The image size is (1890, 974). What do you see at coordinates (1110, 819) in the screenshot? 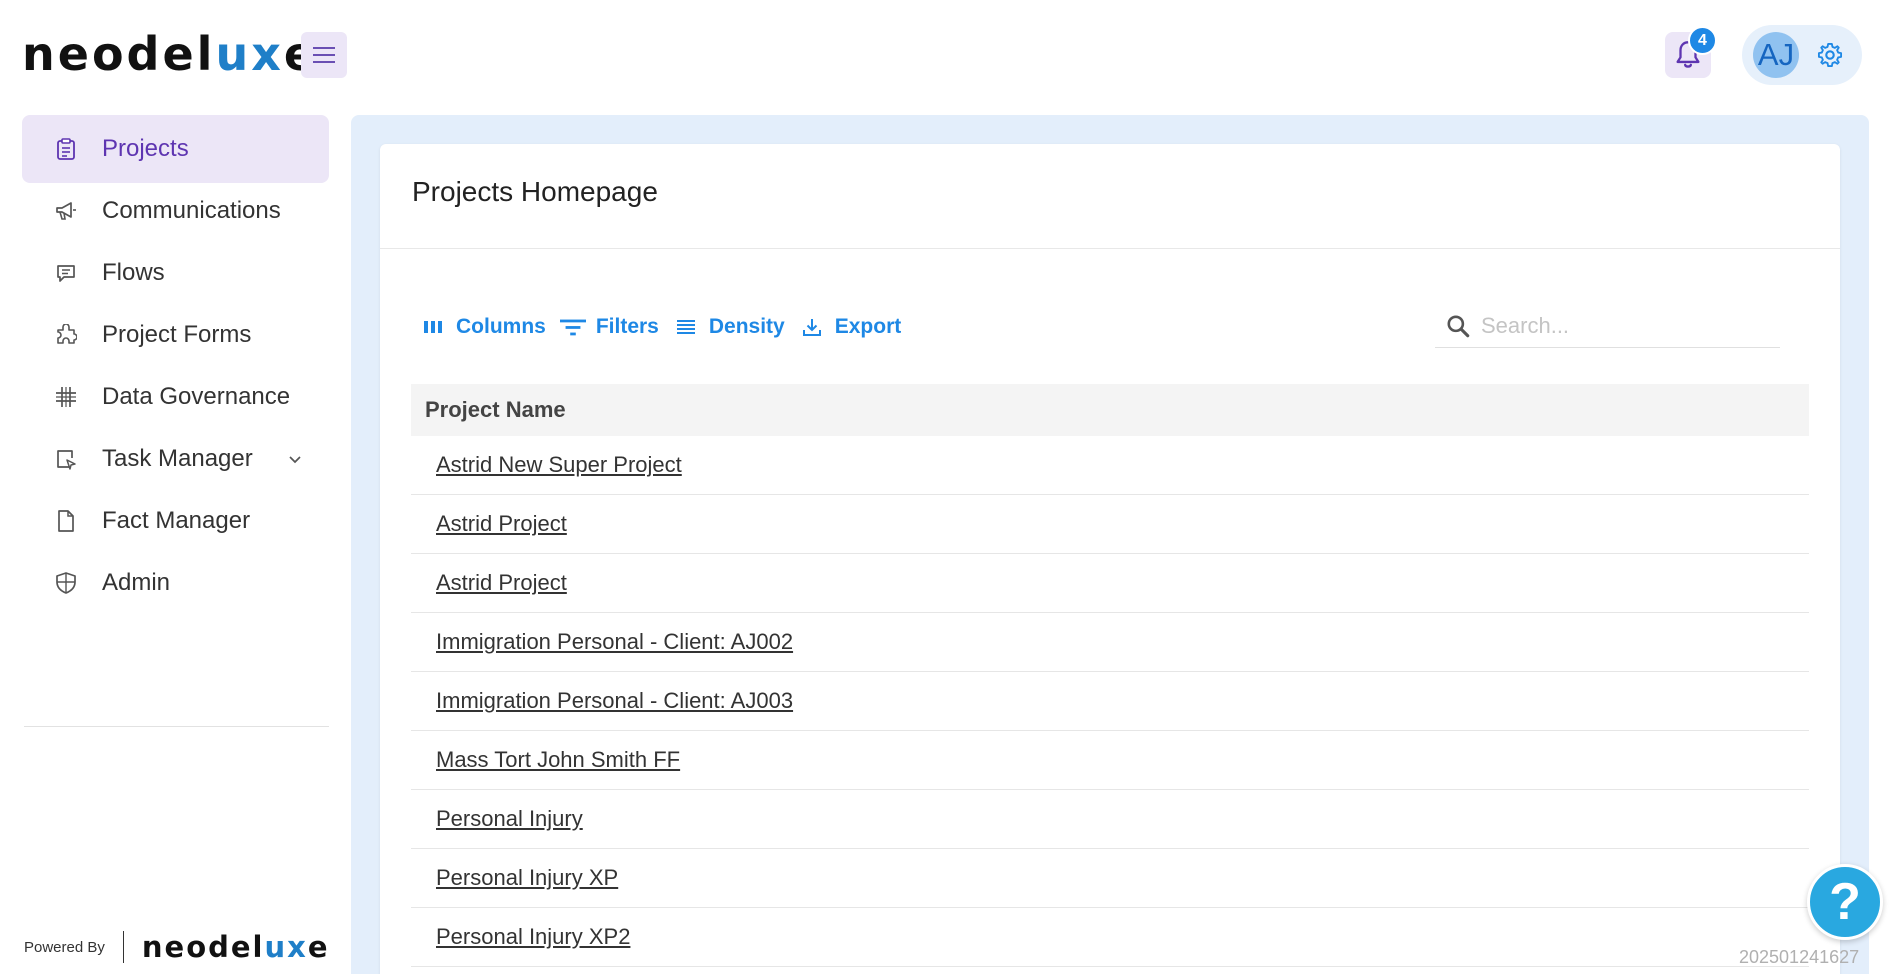
I see `table-row: Personal Injury` at bounding box center [1110, 819].